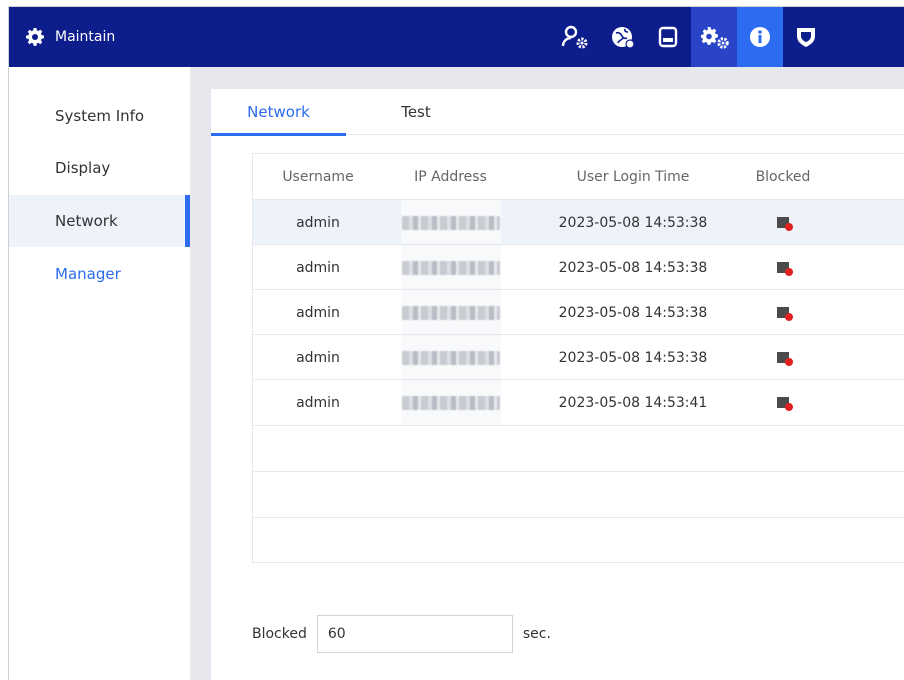  I want to click on info-icon, so click(760, 37).